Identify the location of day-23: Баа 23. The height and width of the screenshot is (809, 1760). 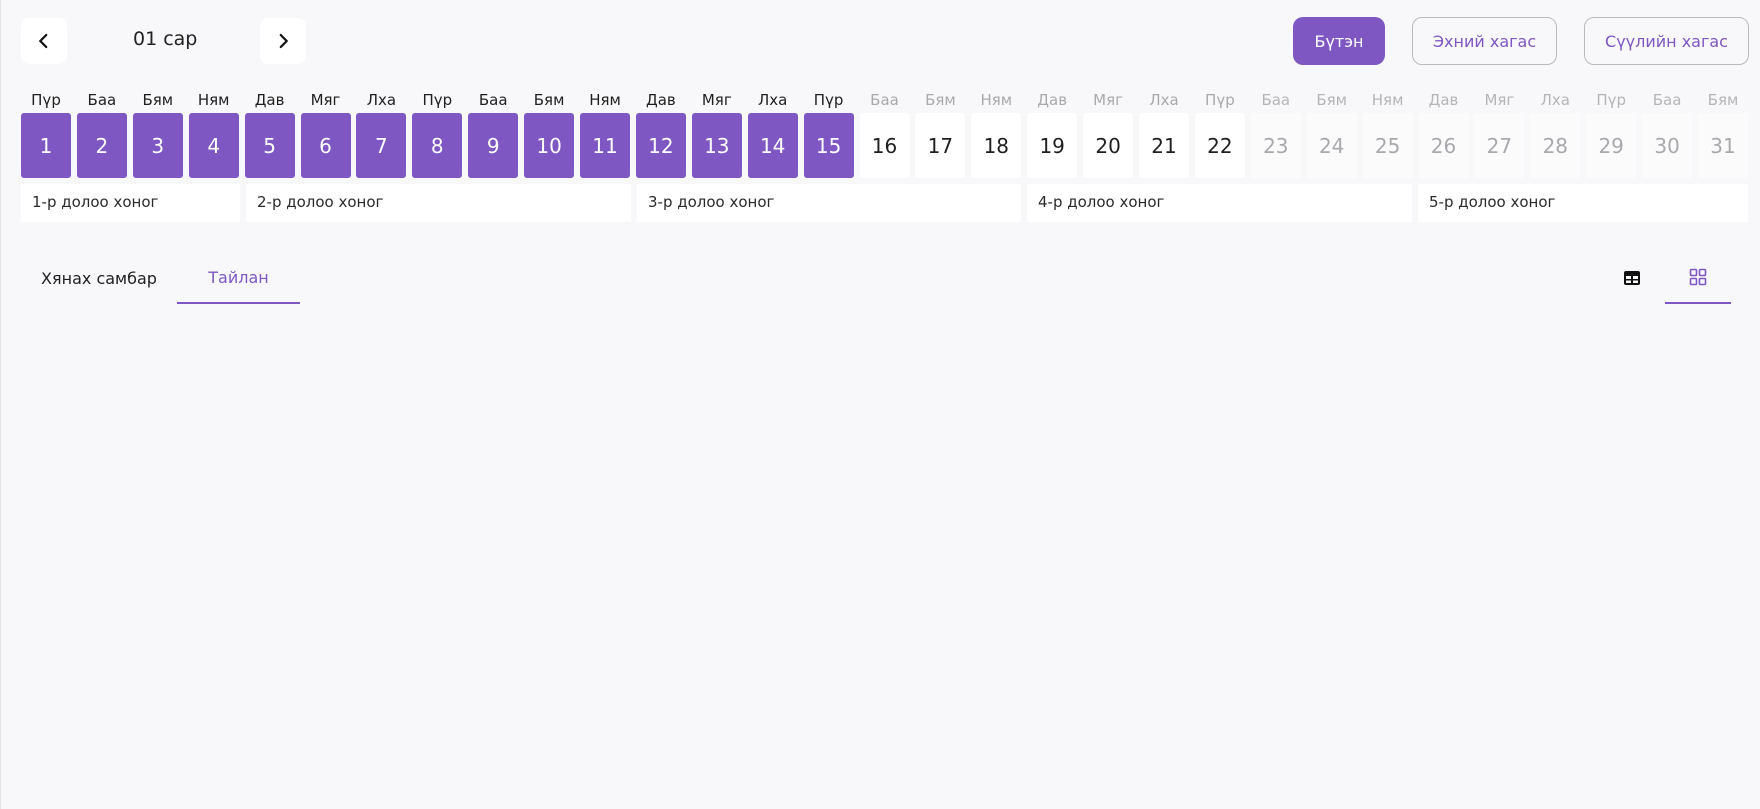
(1275, 133).